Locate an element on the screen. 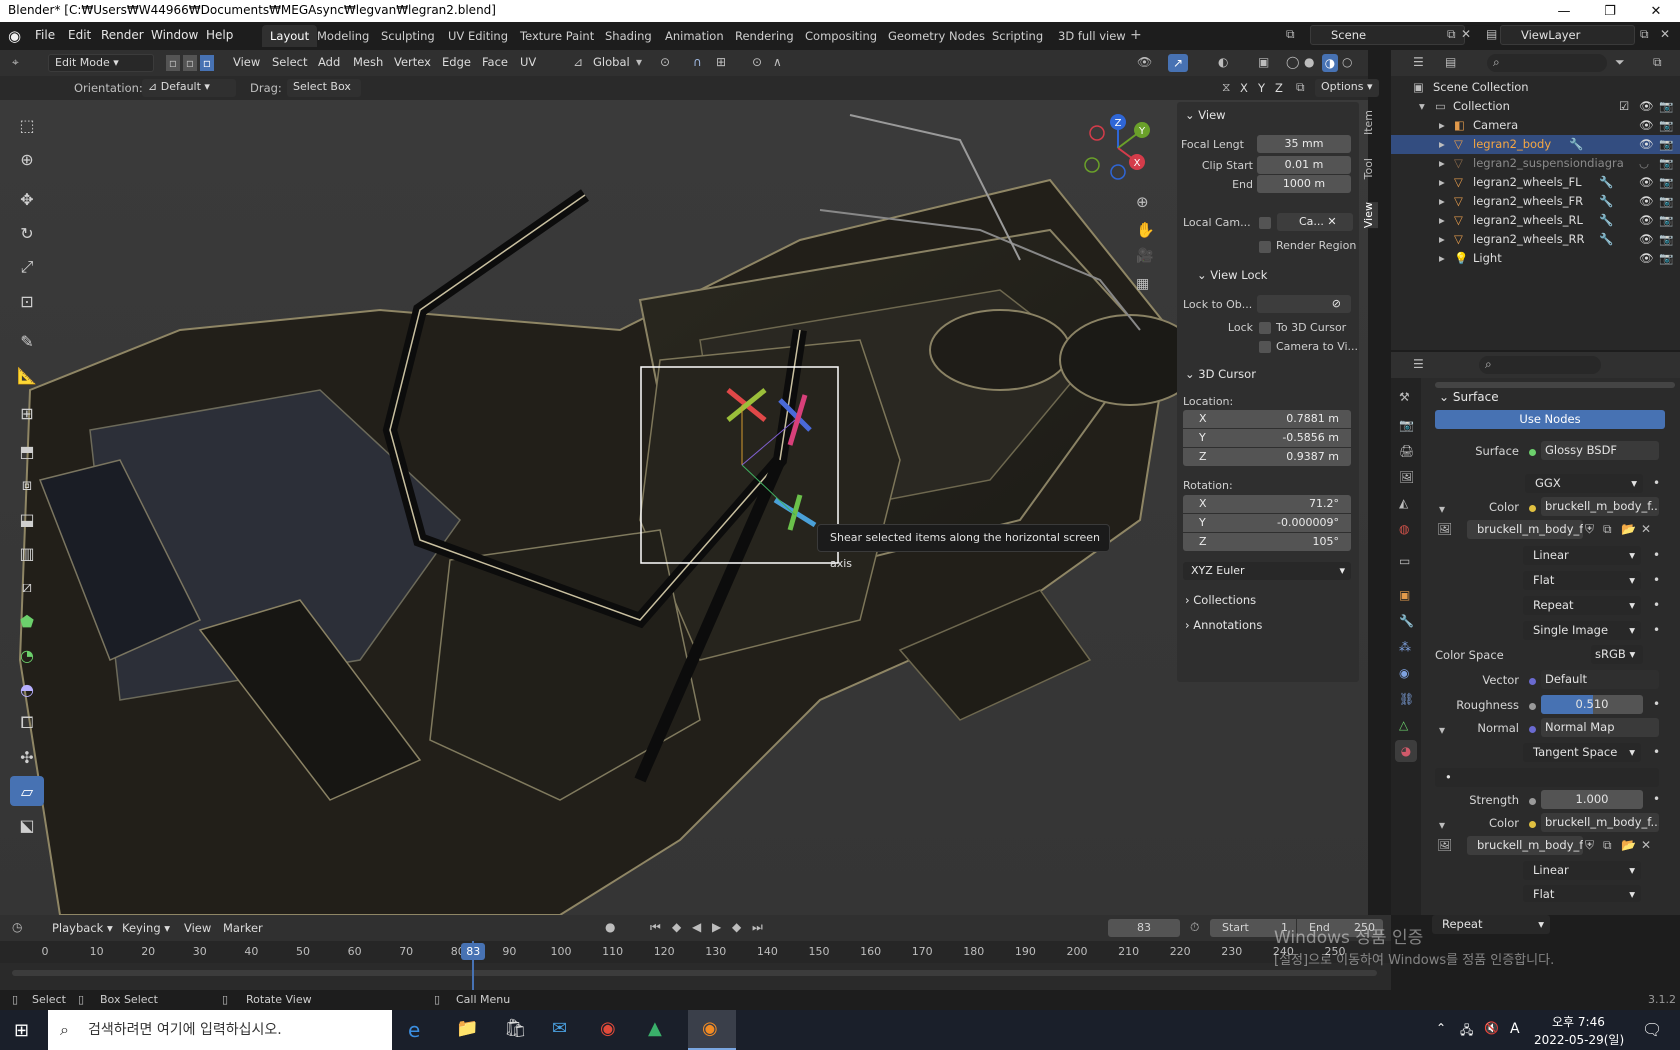 The image size is (1680, 1050). next-keyframe-icon: ◆ is located at coordinates (736, 927).